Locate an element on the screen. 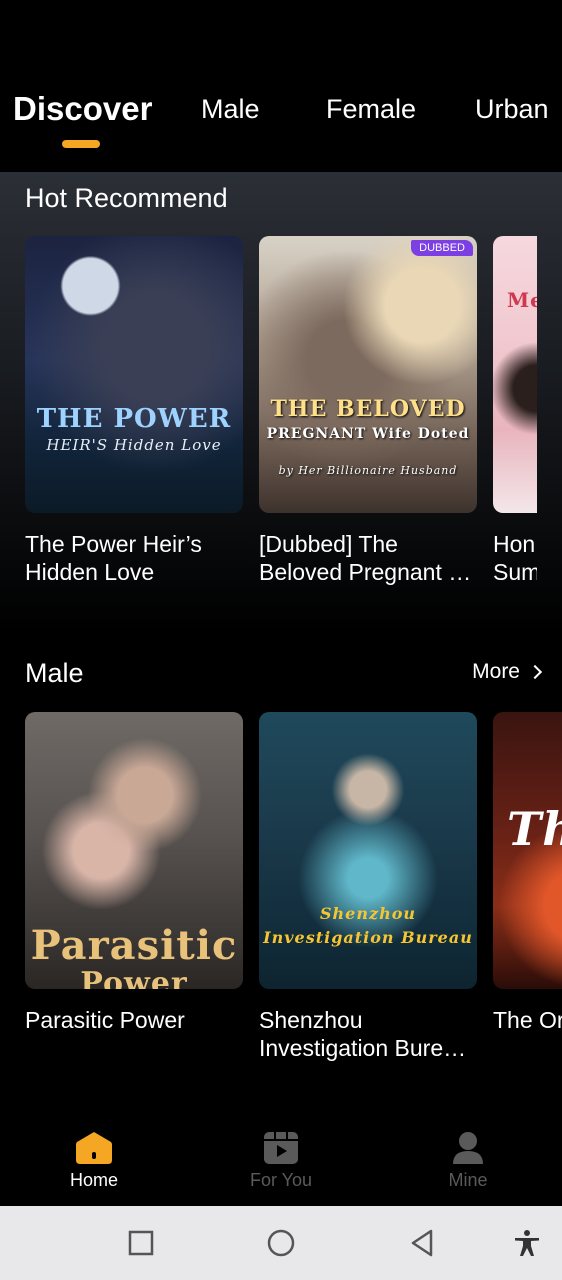  poster-title-art: THE BELOVED is located at coordinates (368, 409).